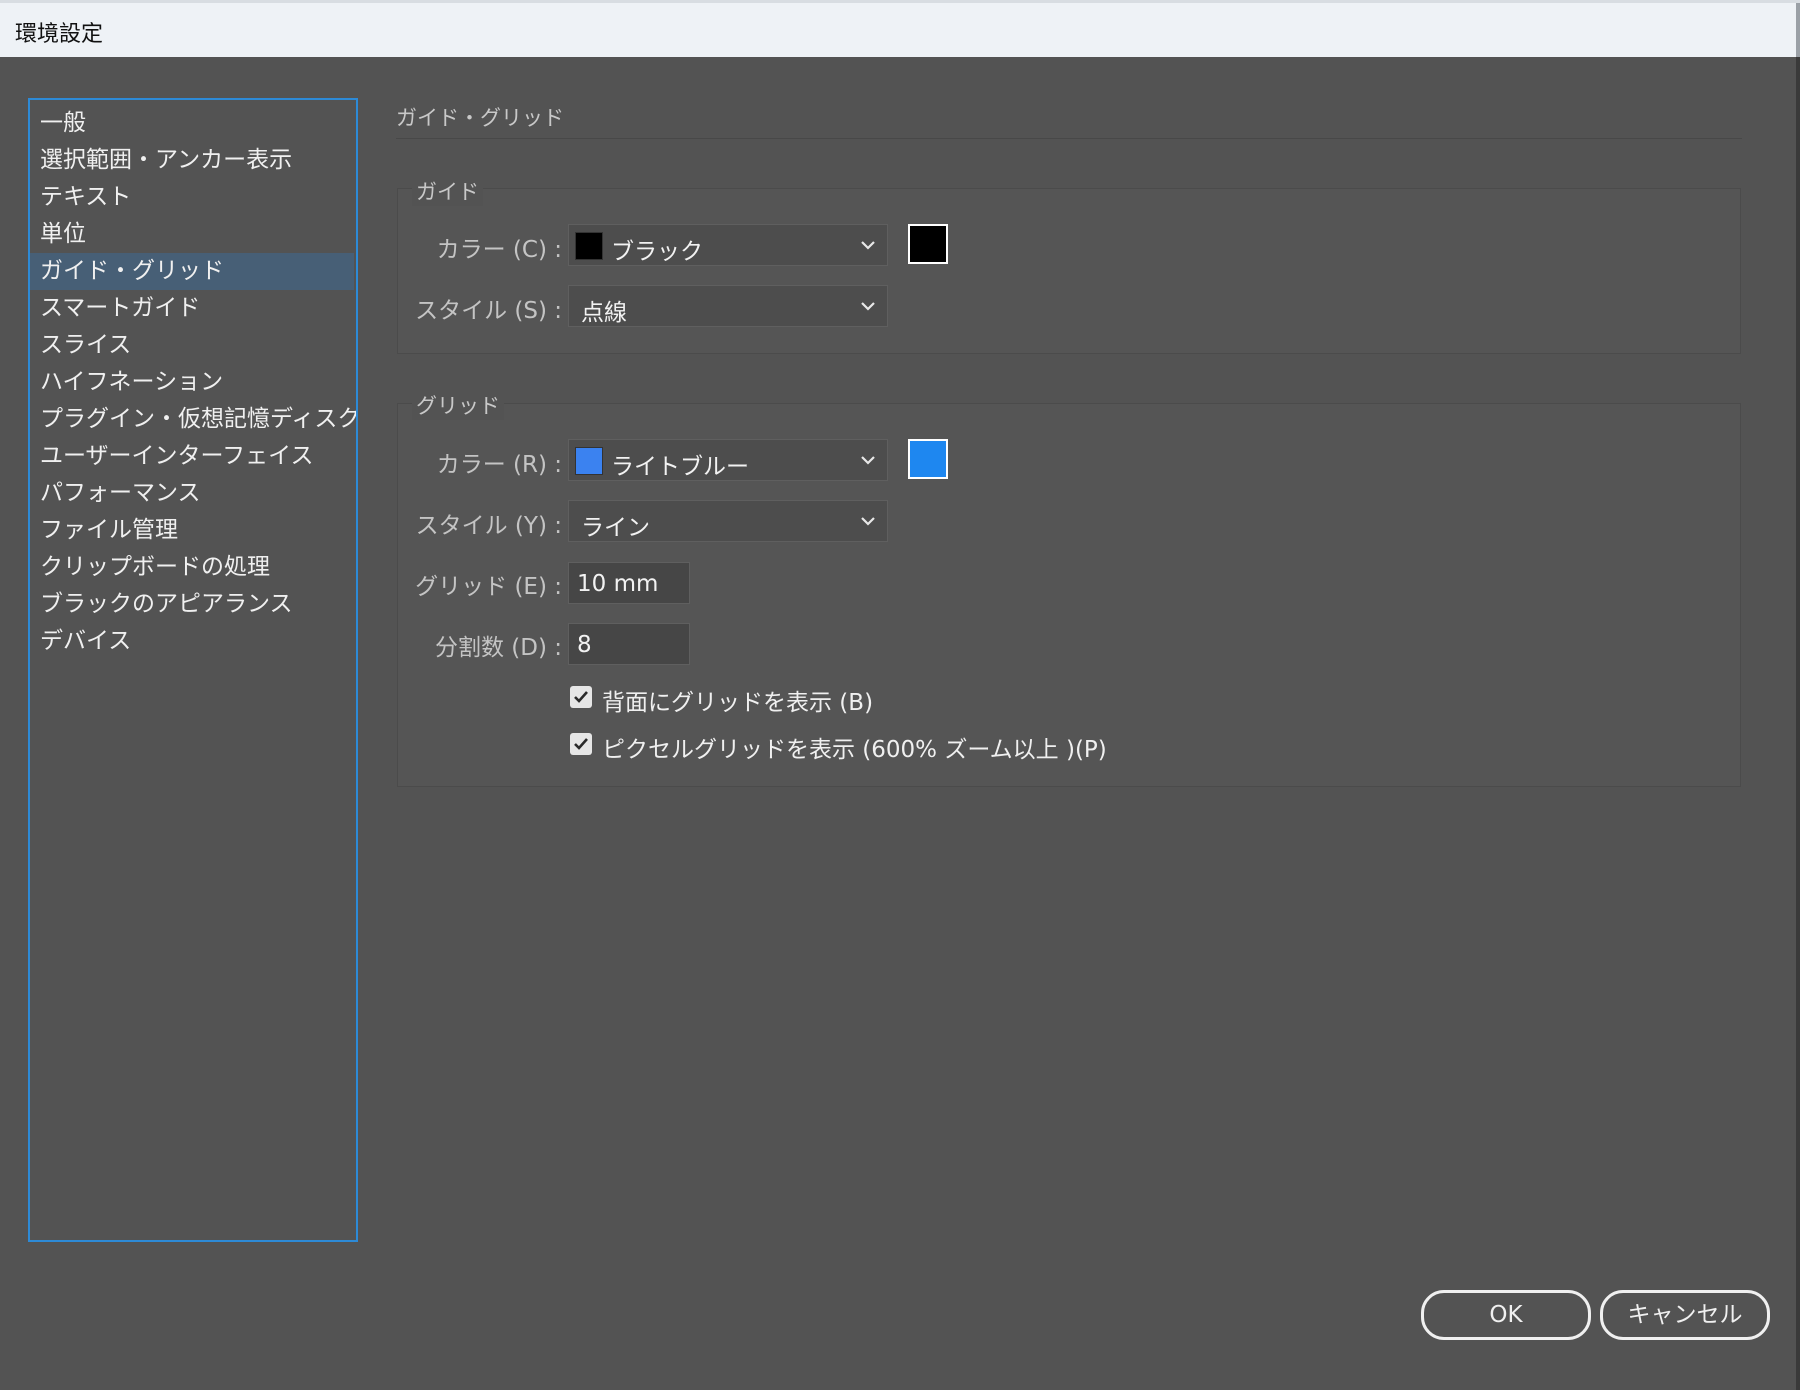  What do you see at coordinates (59, 34) in the screenshot?
I see `window-title: 環境設定` at bounding box center [59, 34].